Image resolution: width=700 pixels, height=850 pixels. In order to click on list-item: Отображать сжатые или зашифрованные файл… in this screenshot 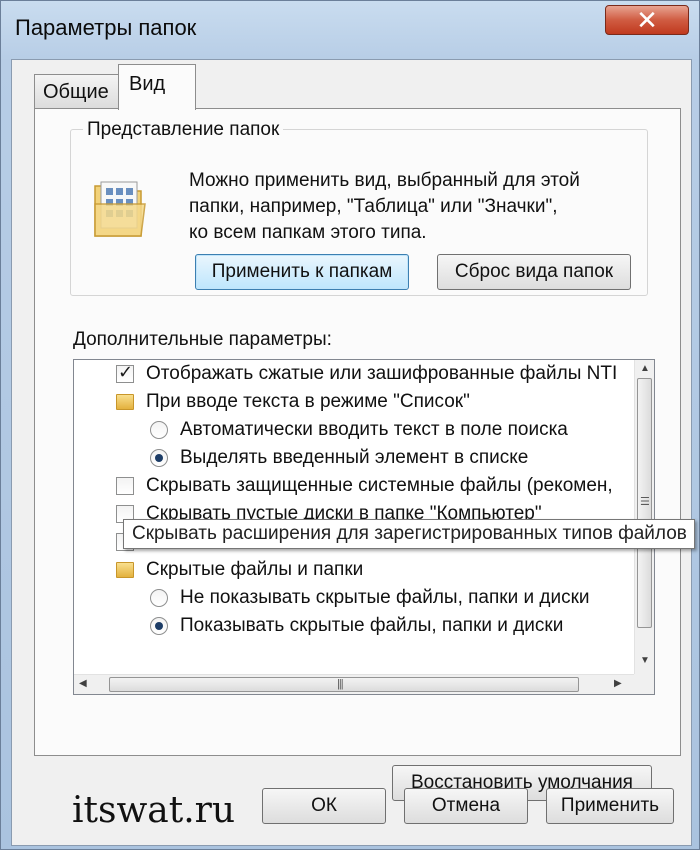, I will do `click(366, 374)`.